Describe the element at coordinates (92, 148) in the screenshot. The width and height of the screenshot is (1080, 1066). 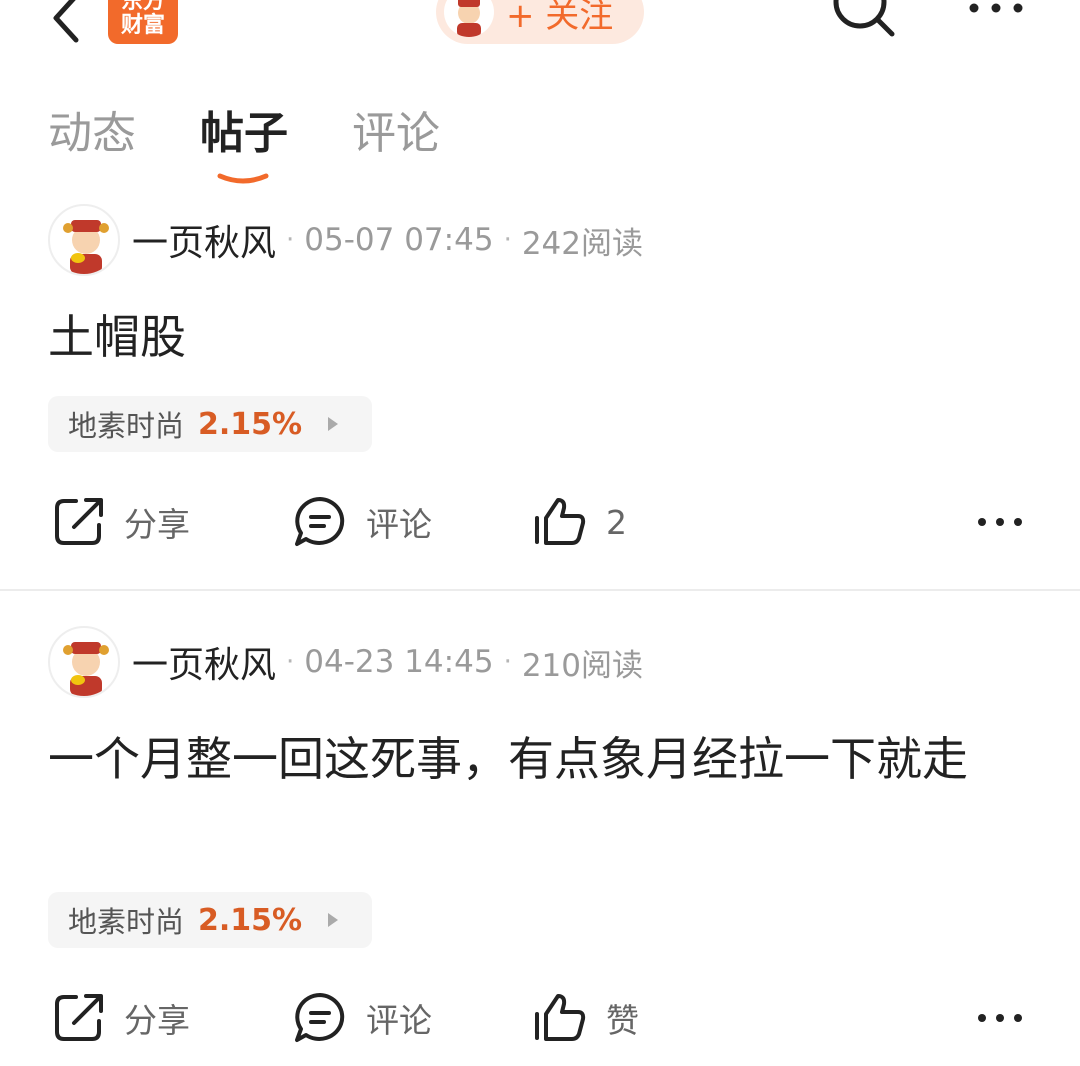
I see `tab-dynamics: 动态` at that location.